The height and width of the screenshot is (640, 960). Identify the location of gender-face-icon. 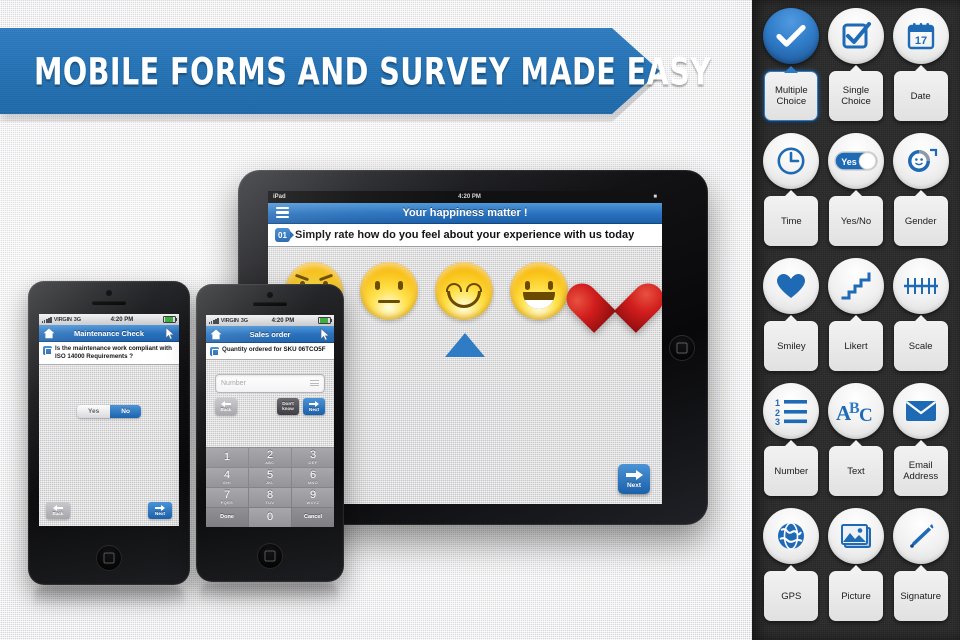
(920, 161).